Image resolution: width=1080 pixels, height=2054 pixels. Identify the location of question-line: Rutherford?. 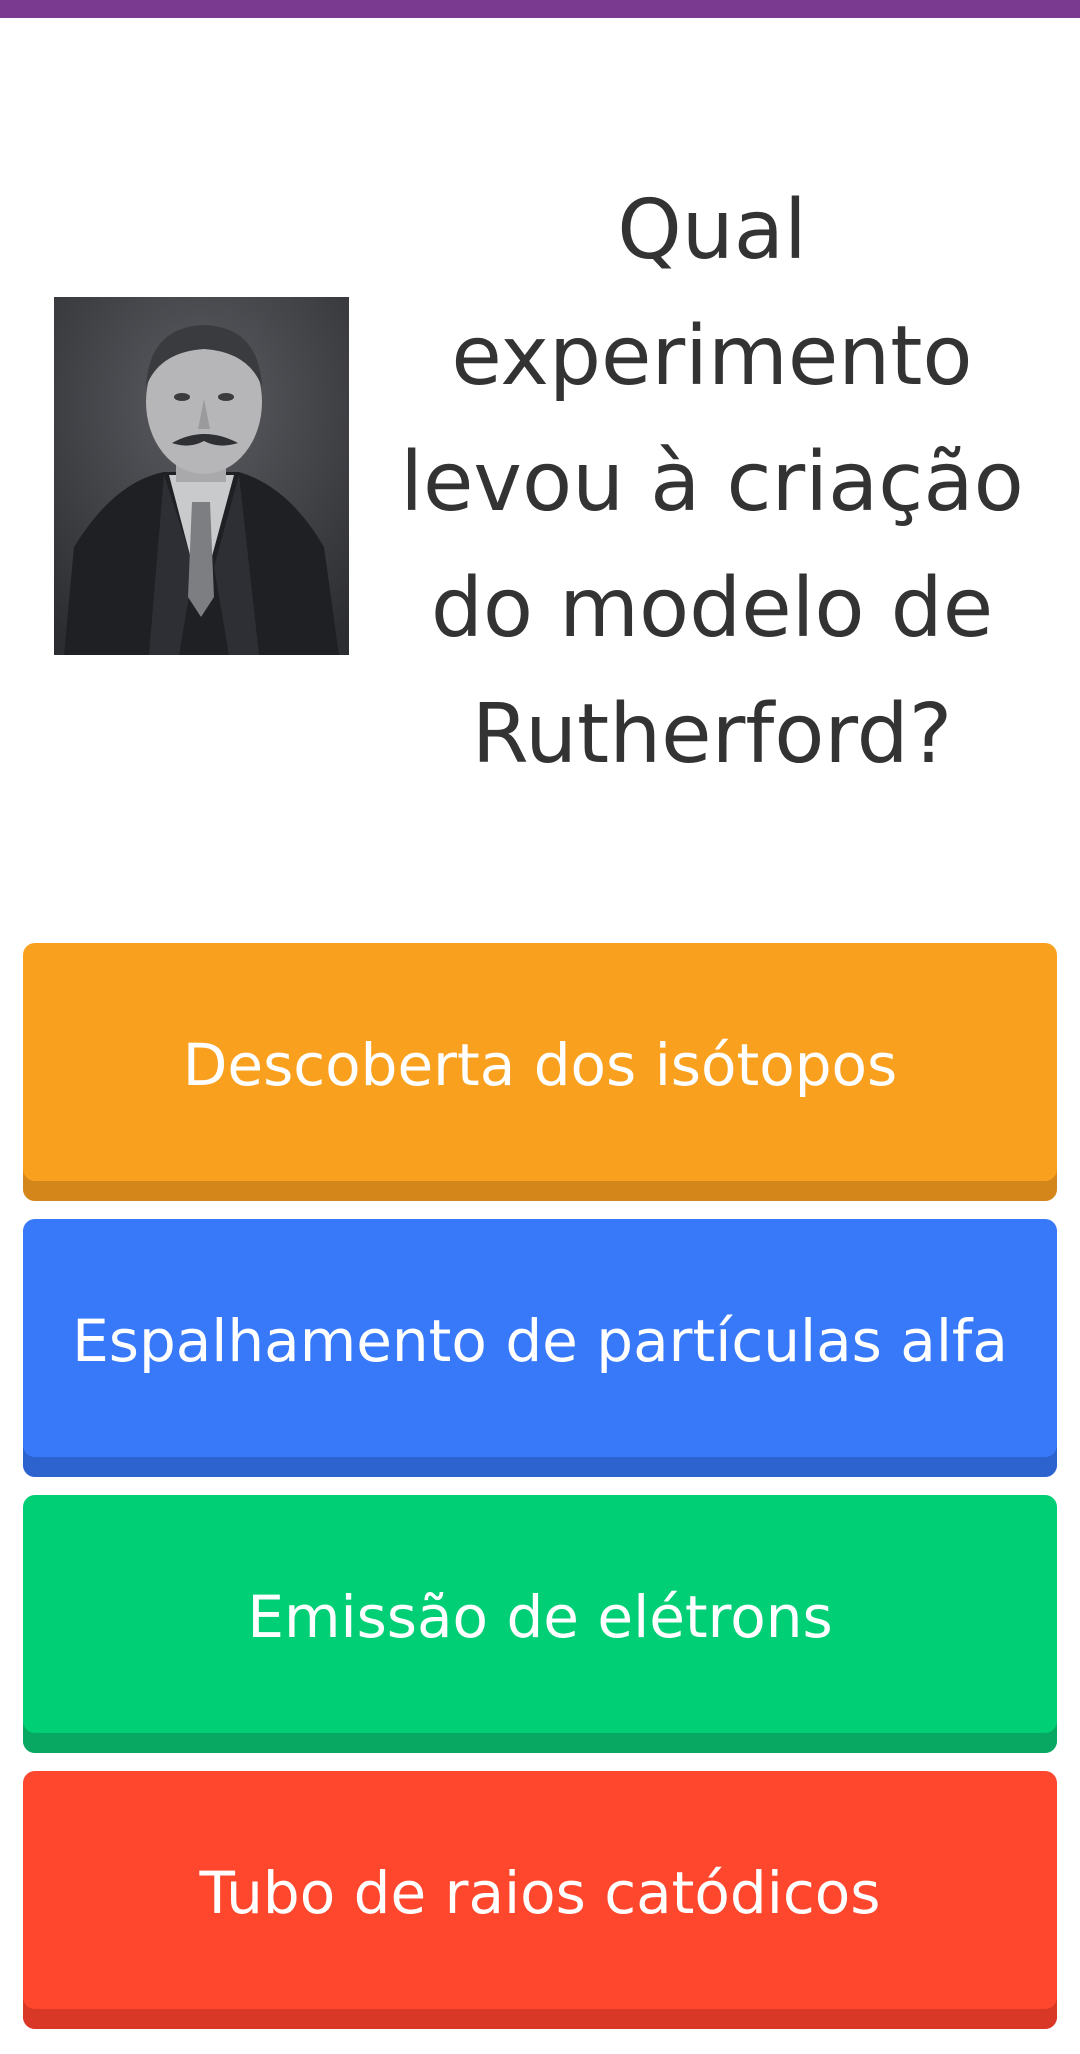
(712, 734).